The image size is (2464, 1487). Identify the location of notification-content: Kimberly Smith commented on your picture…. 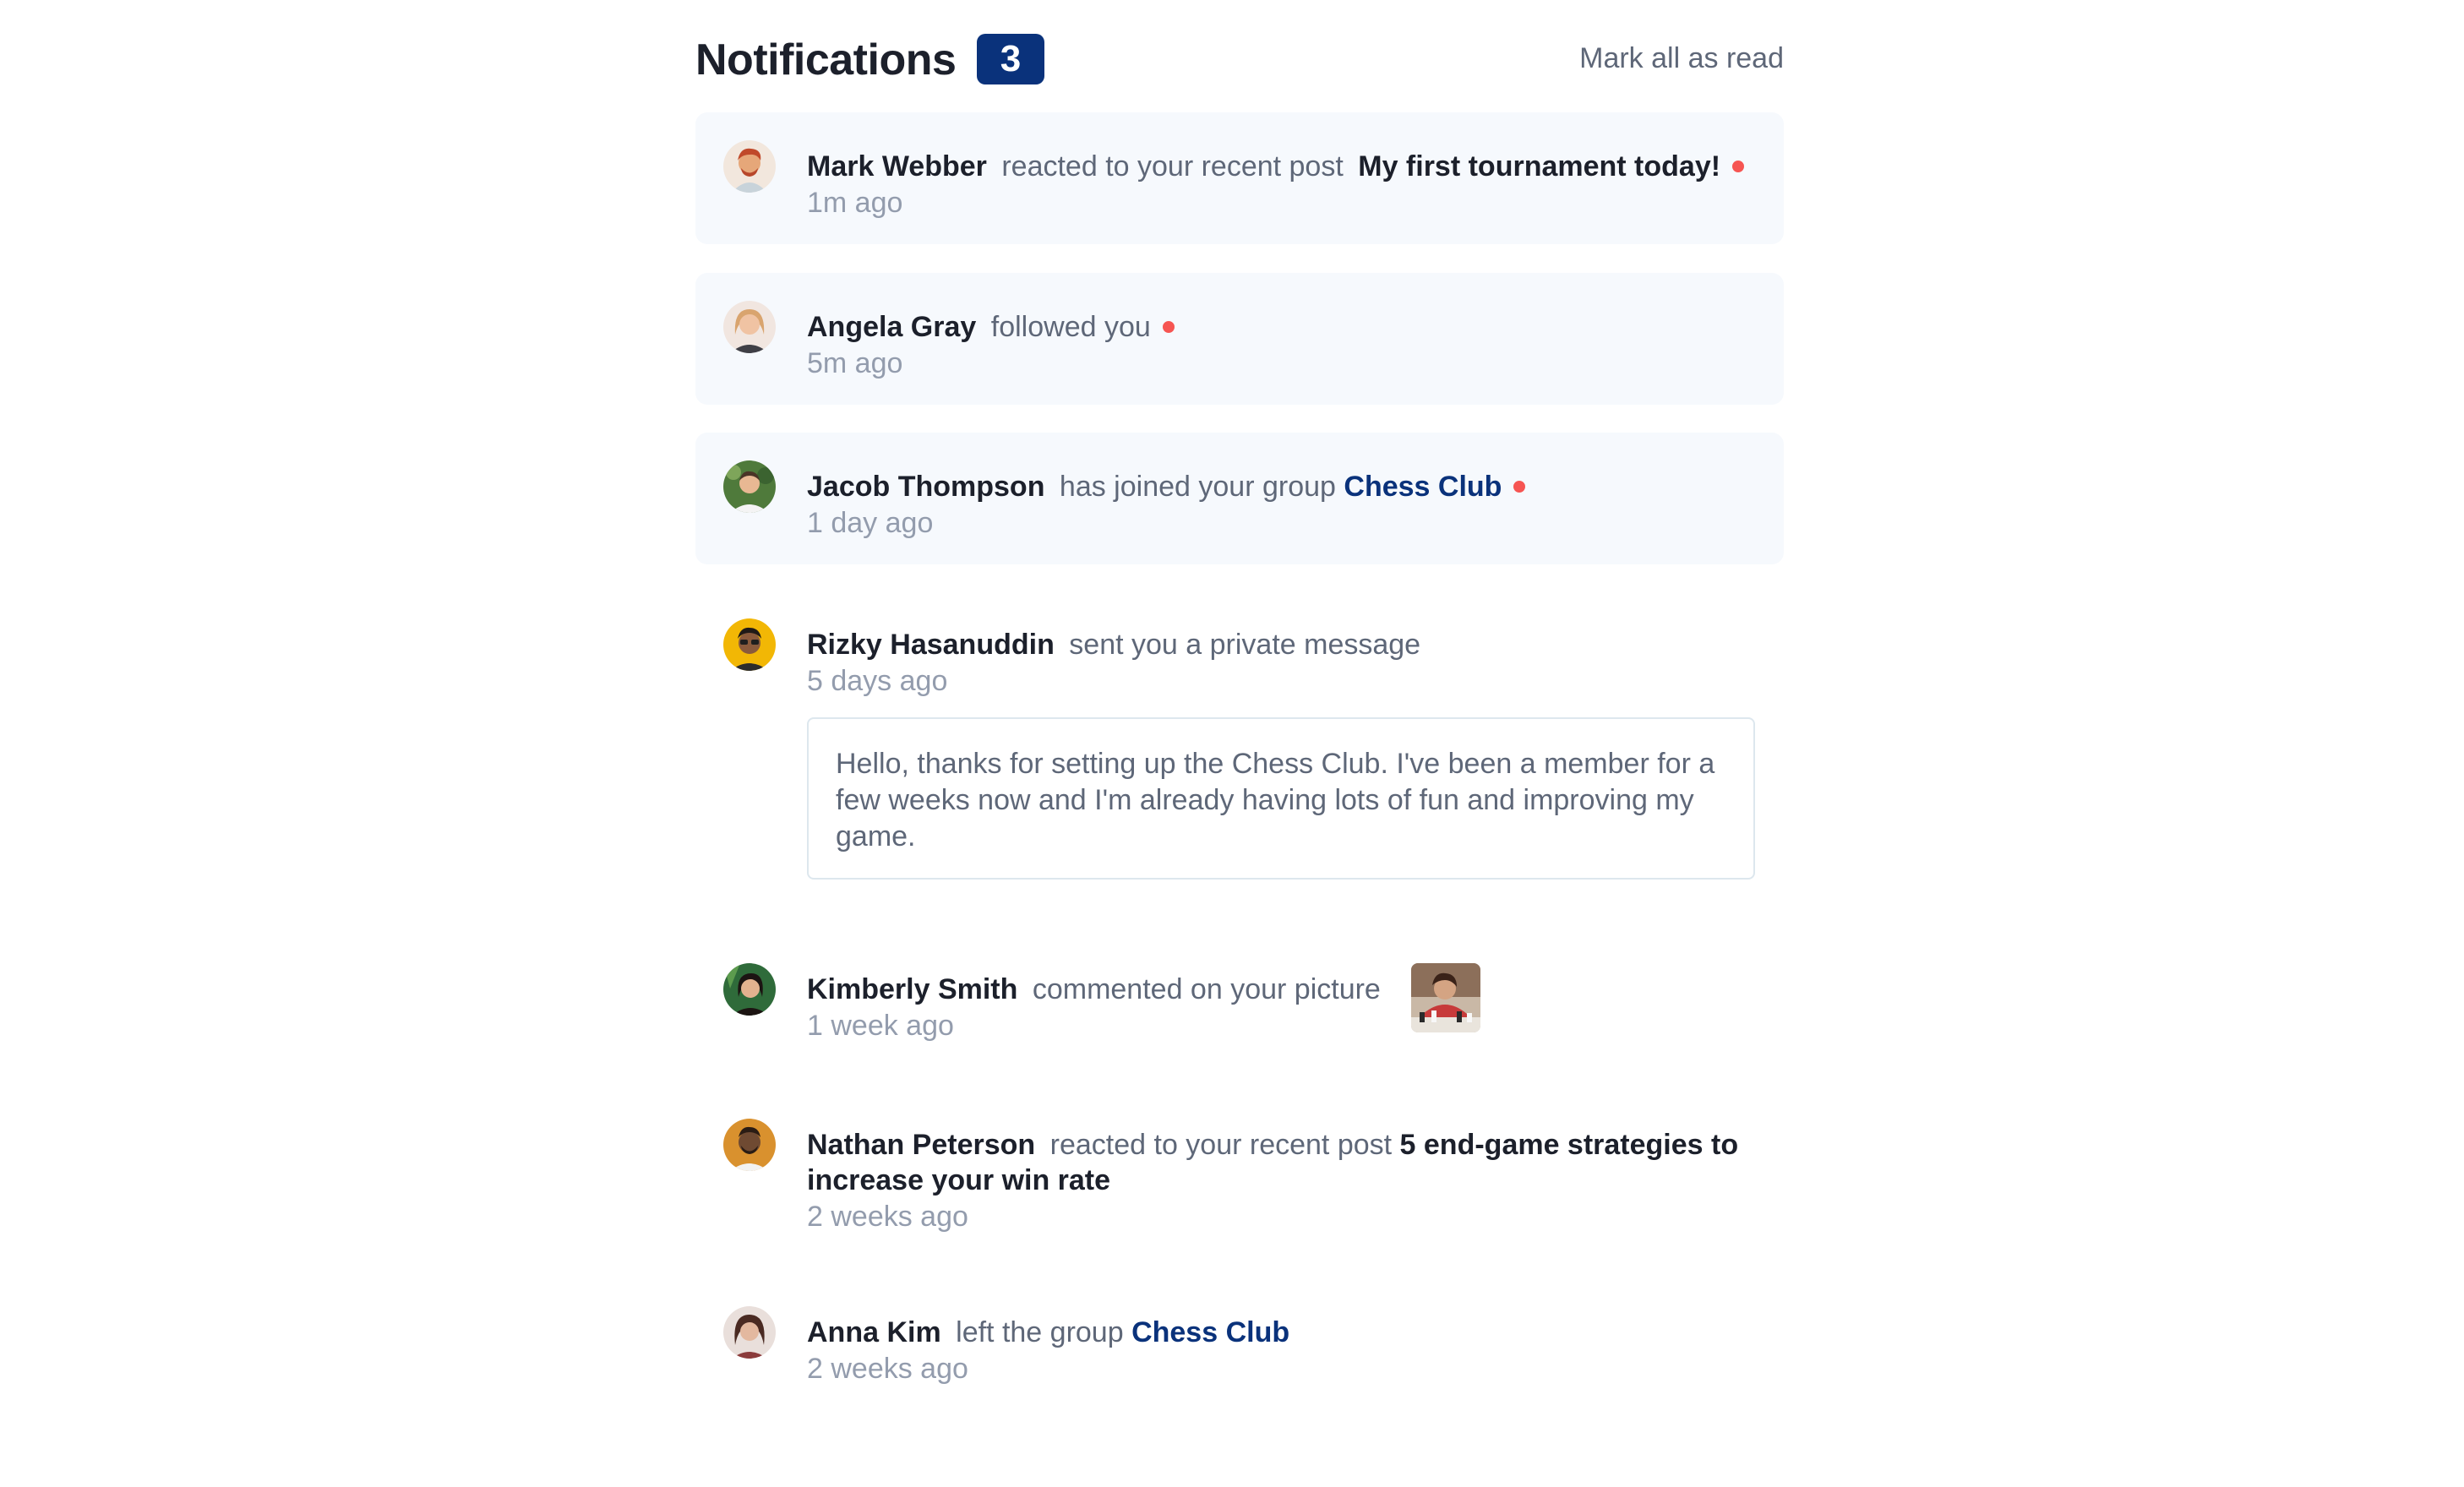
(1118, 1007).